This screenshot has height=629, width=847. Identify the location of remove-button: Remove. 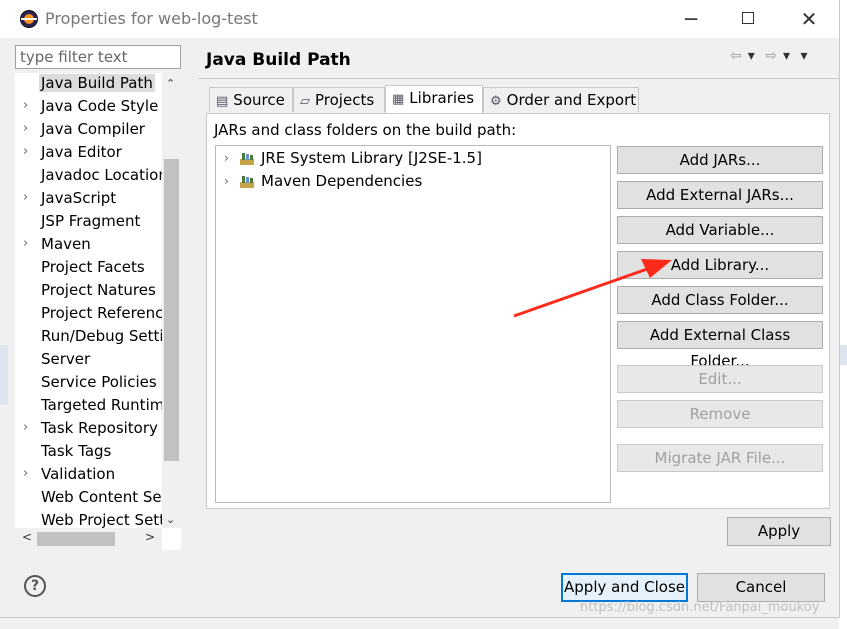
(720, 414).